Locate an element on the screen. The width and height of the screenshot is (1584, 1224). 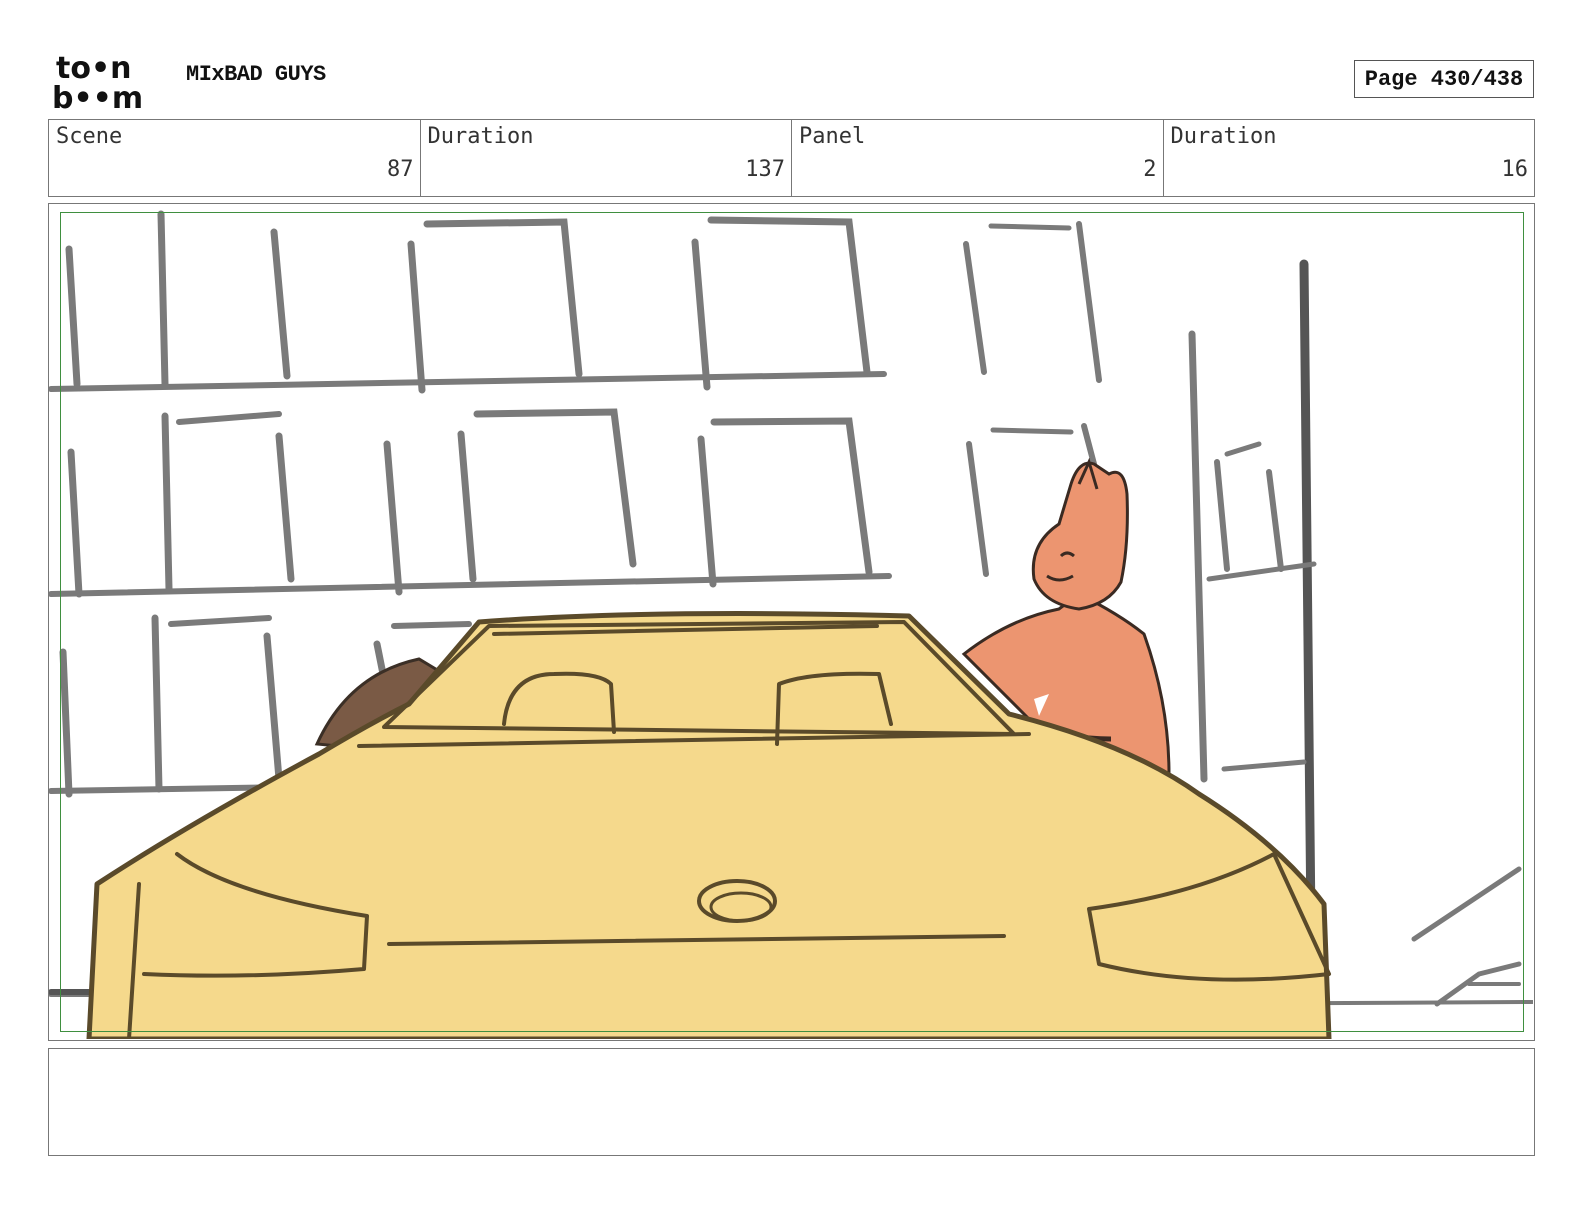
scene-duration-value: 137 is located at coordinates (765, 169).